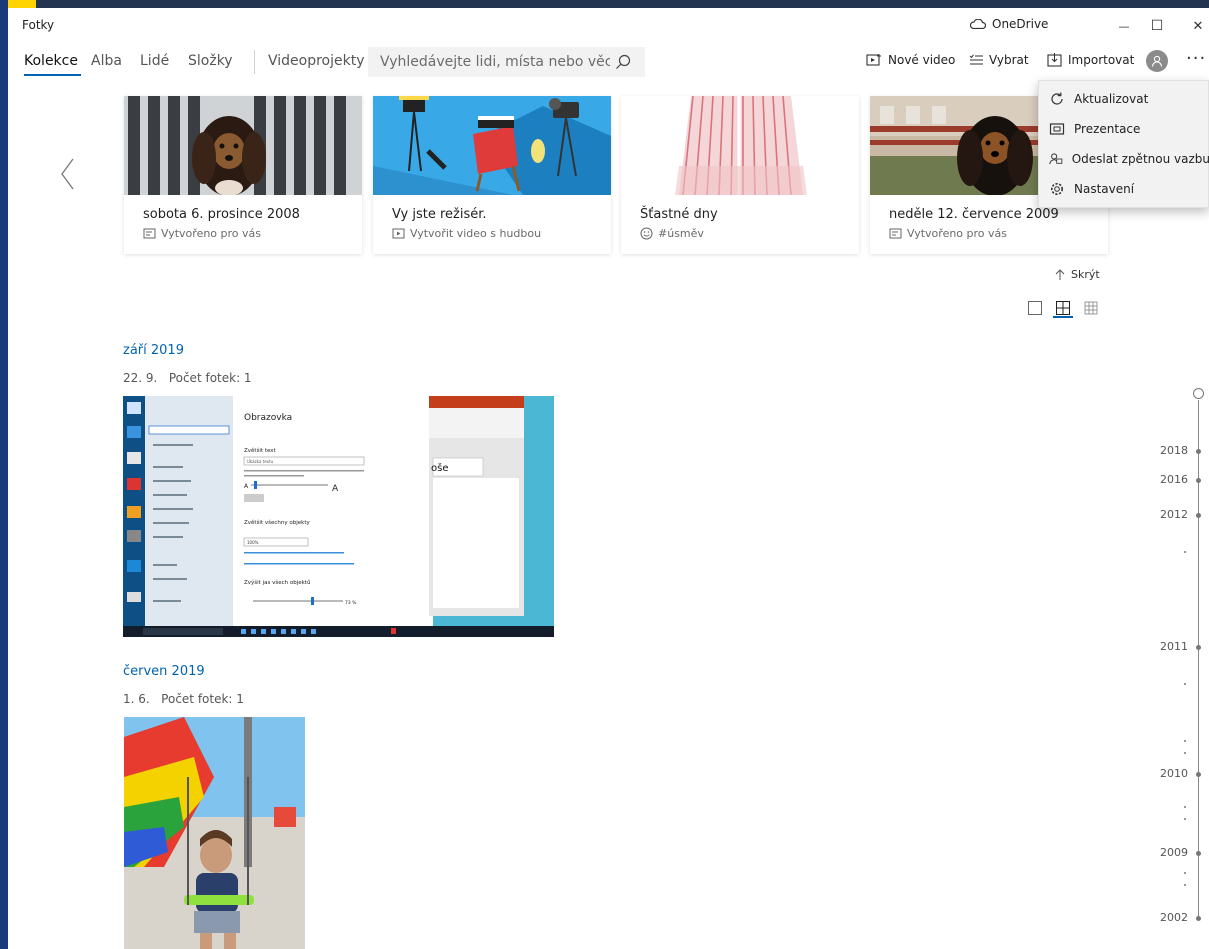 Image resolution: width=1209 pixels, height=949 pixels. I want to click on day-date: 1. 6., so click(136, 699).